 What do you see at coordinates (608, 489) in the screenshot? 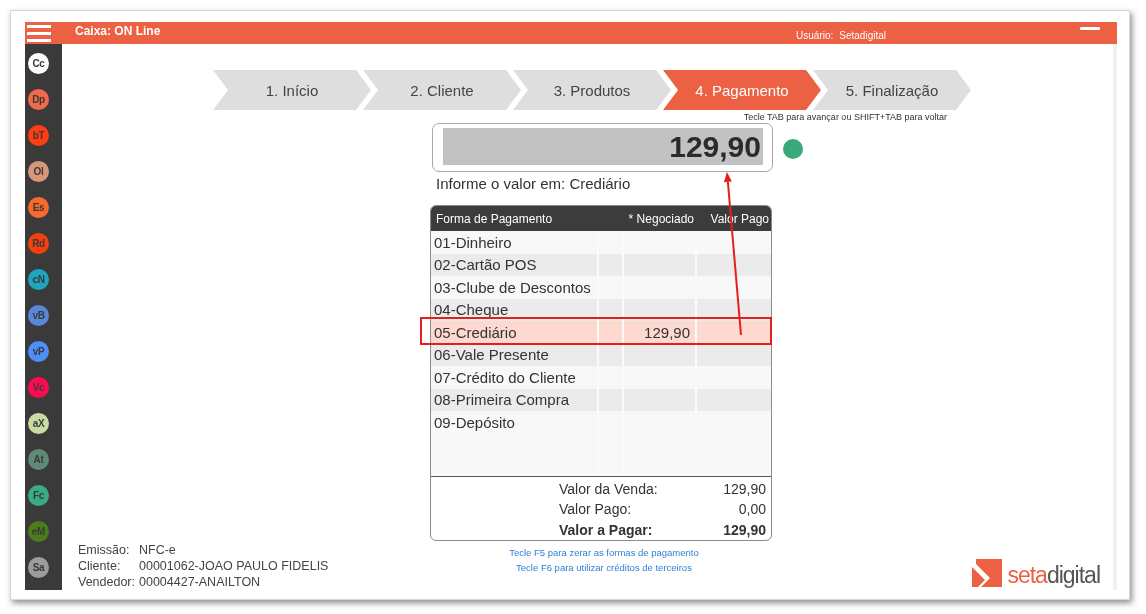
I see `summary-label: Valor da Venda:` at bounding box center [608, 489].